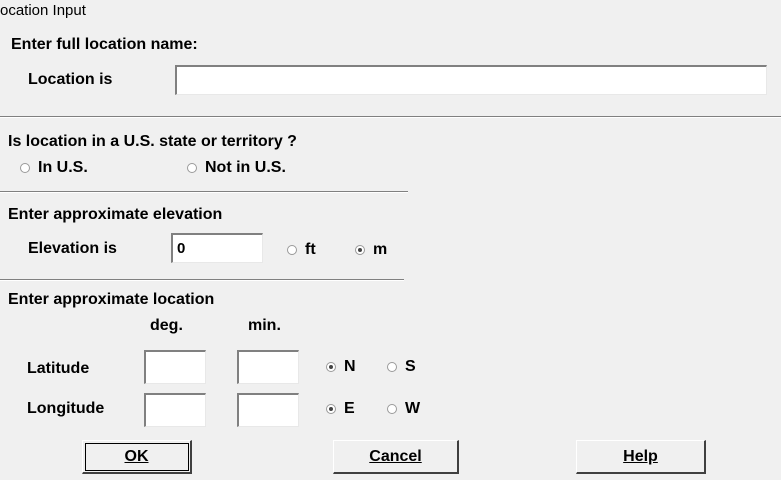  I want to click on radio-n-label: N, so click(350, 366).